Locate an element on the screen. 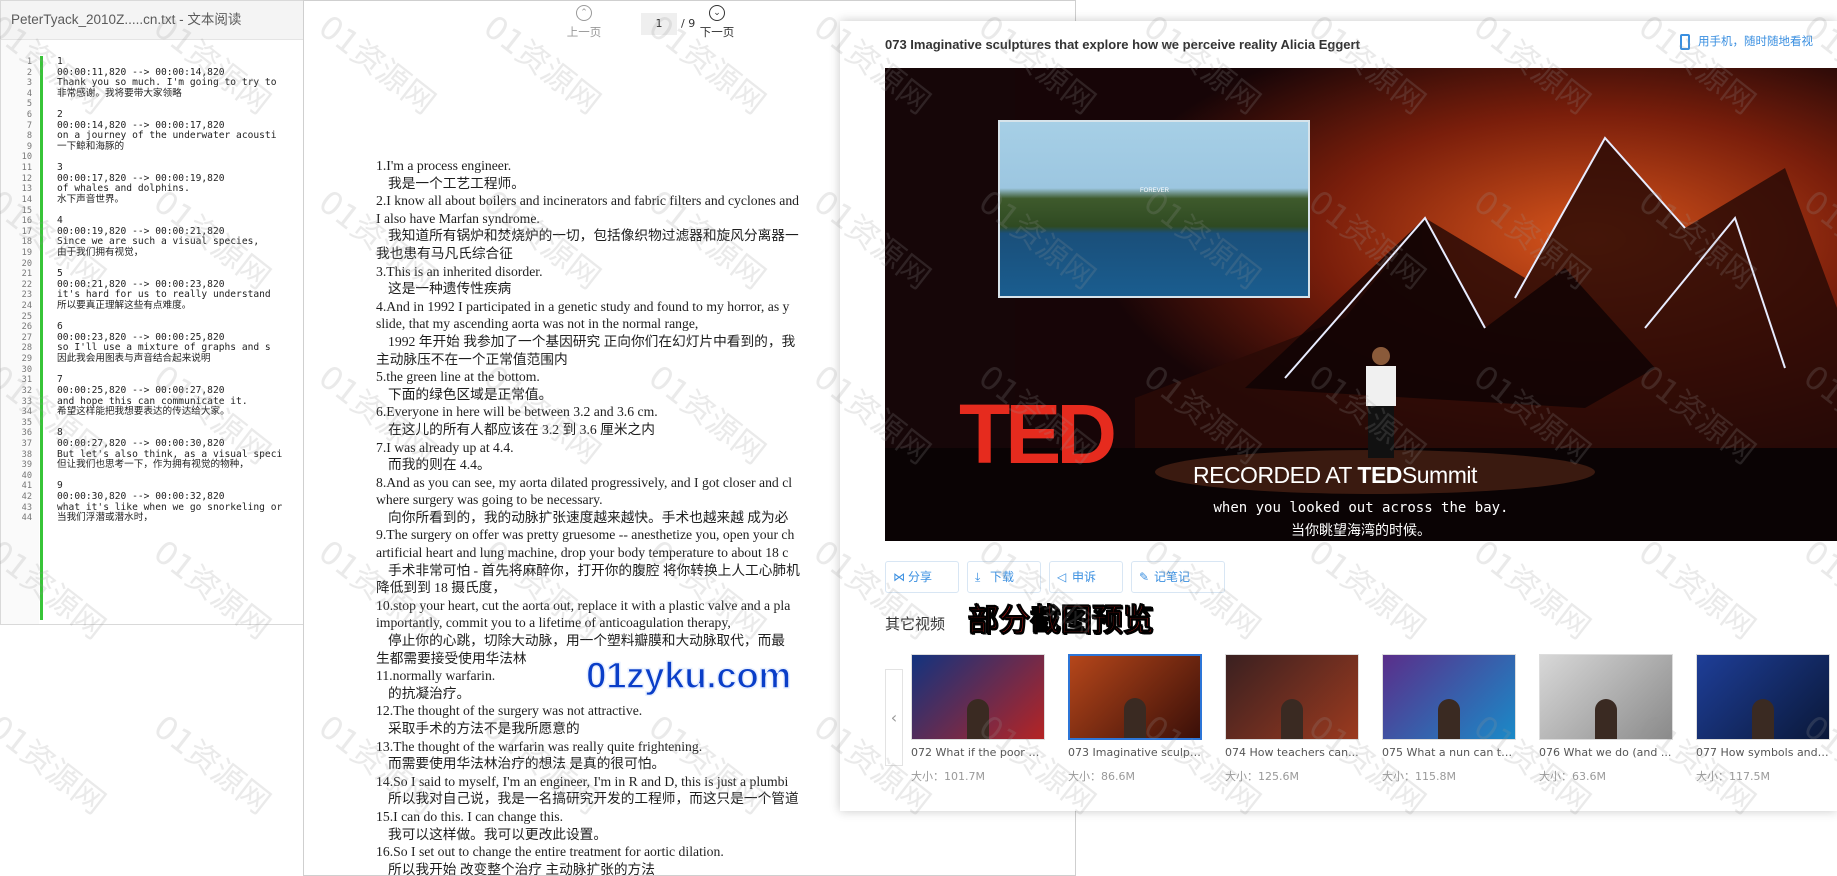 The height and width of the screenshot is (876, 1837). thumbnail-size: 大小：101.7M is located at coordinates (948, 776).